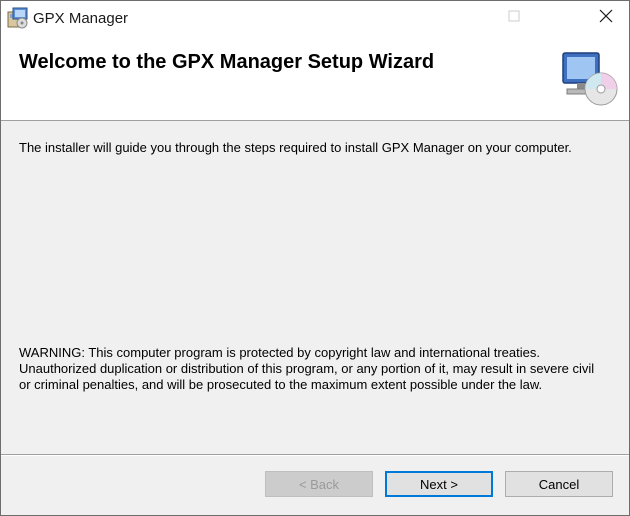 This screenshot has height=516, width=630. What do you see at coordinates (315, 455) in the screenshot?
I see `button-separator` at bounding box center [315, 455].